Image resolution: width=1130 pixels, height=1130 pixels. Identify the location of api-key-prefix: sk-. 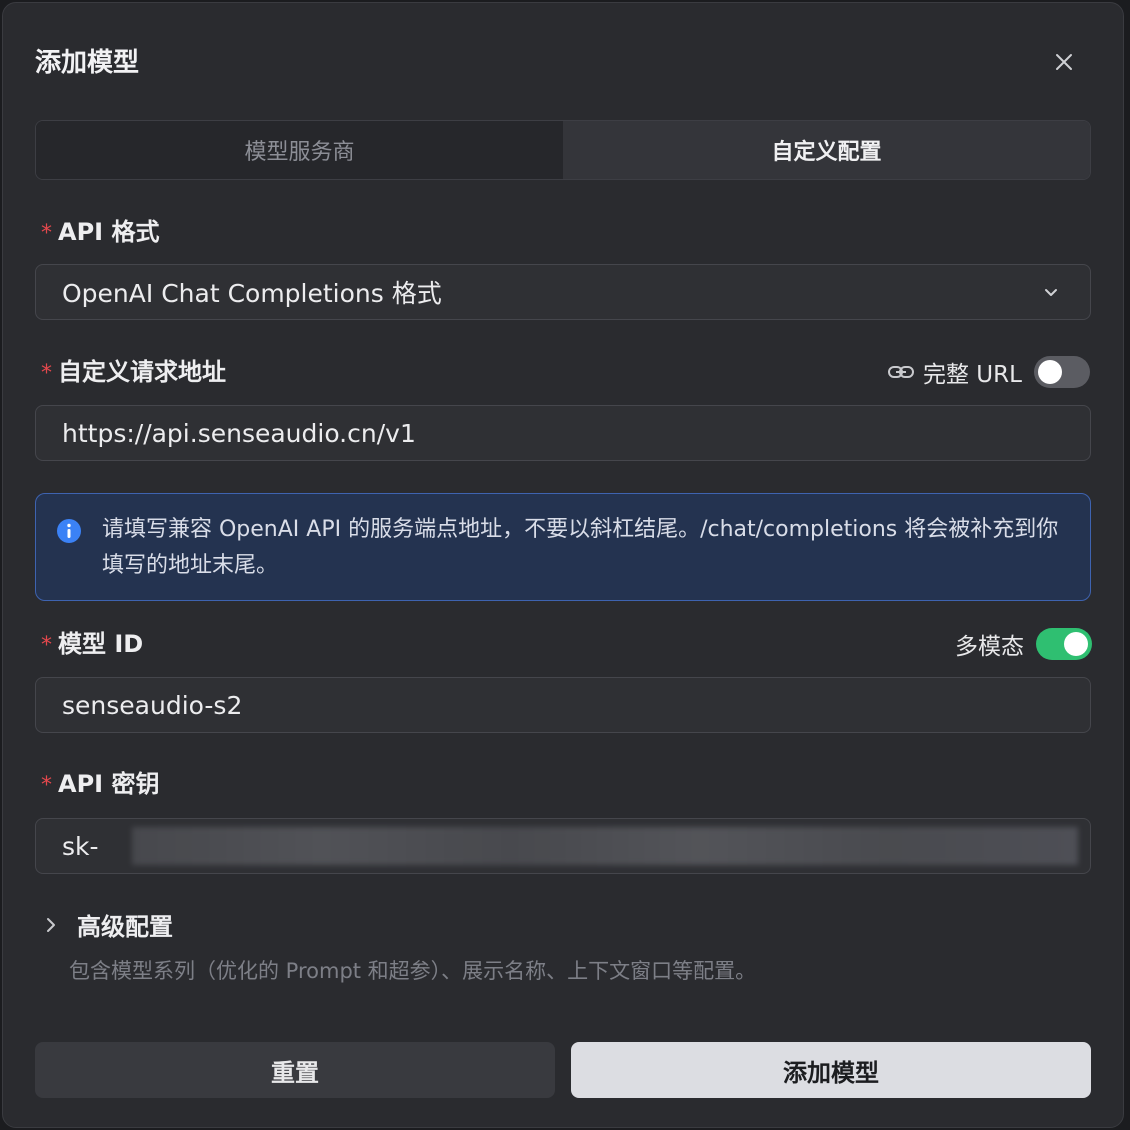
(80, 846).